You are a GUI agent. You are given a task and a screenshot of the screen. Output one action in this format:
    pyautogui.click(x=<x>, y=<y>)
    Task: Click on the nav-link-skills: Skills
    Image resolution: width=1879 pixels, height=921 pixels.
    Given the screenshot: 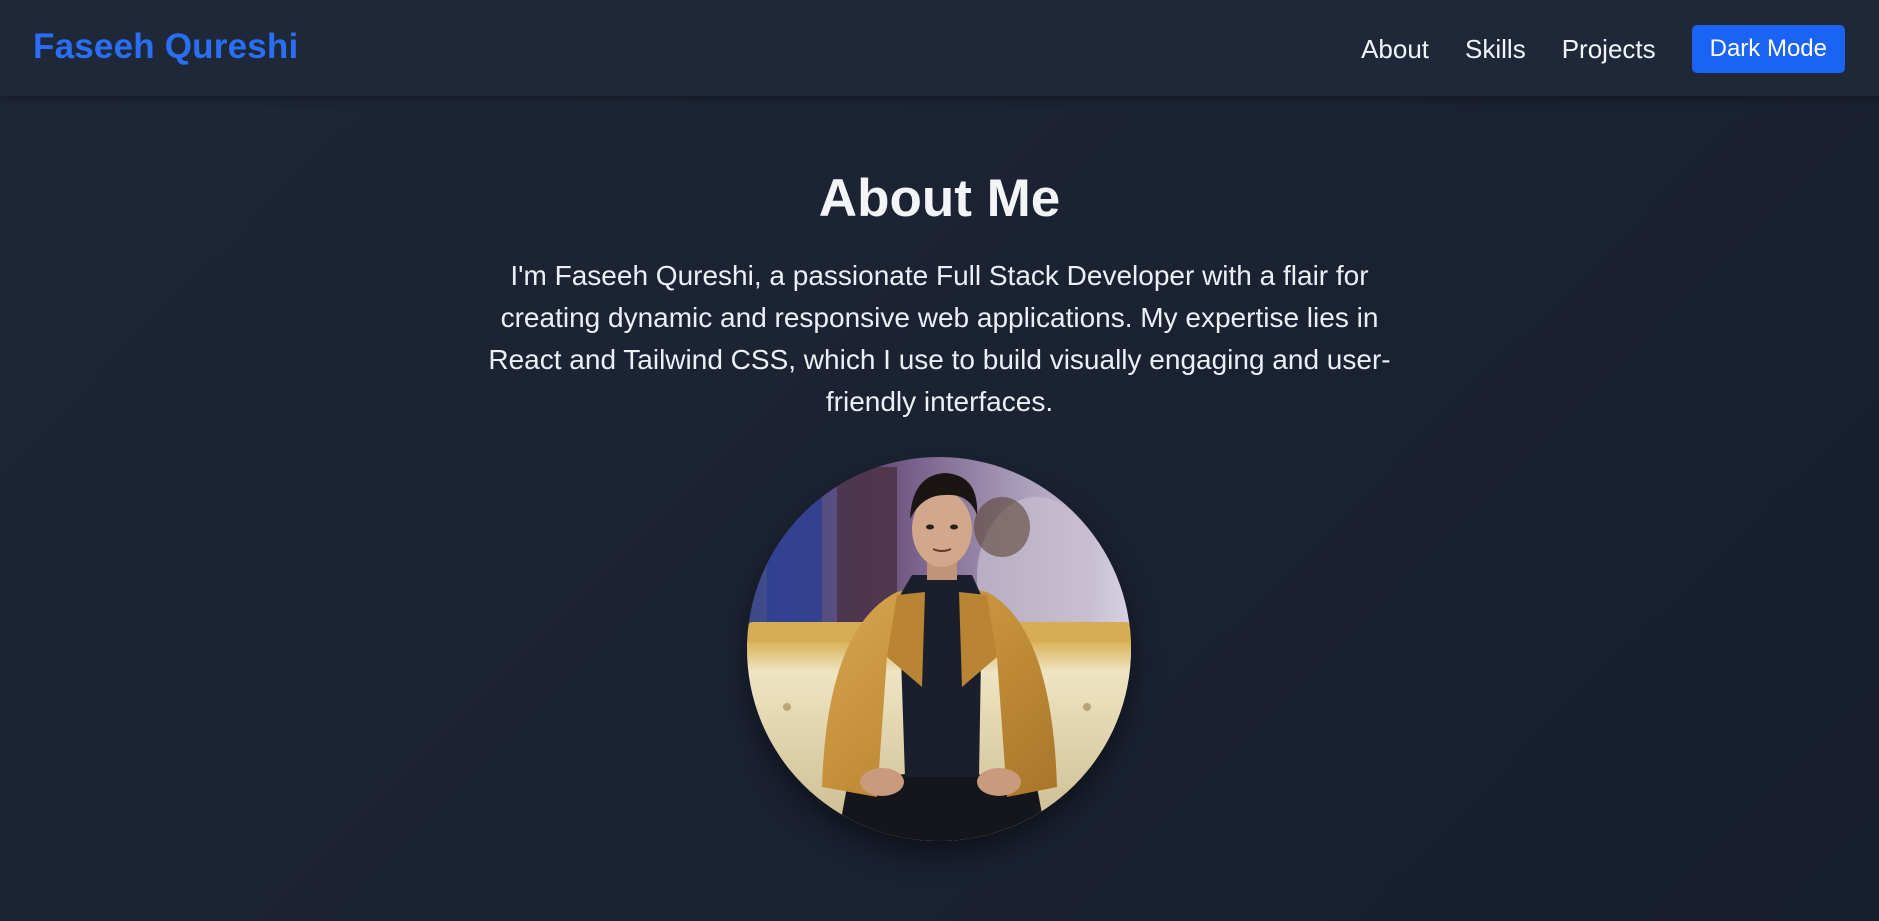 What is the action you would take?
    pyautogui.click(x=1495, y=49)
    